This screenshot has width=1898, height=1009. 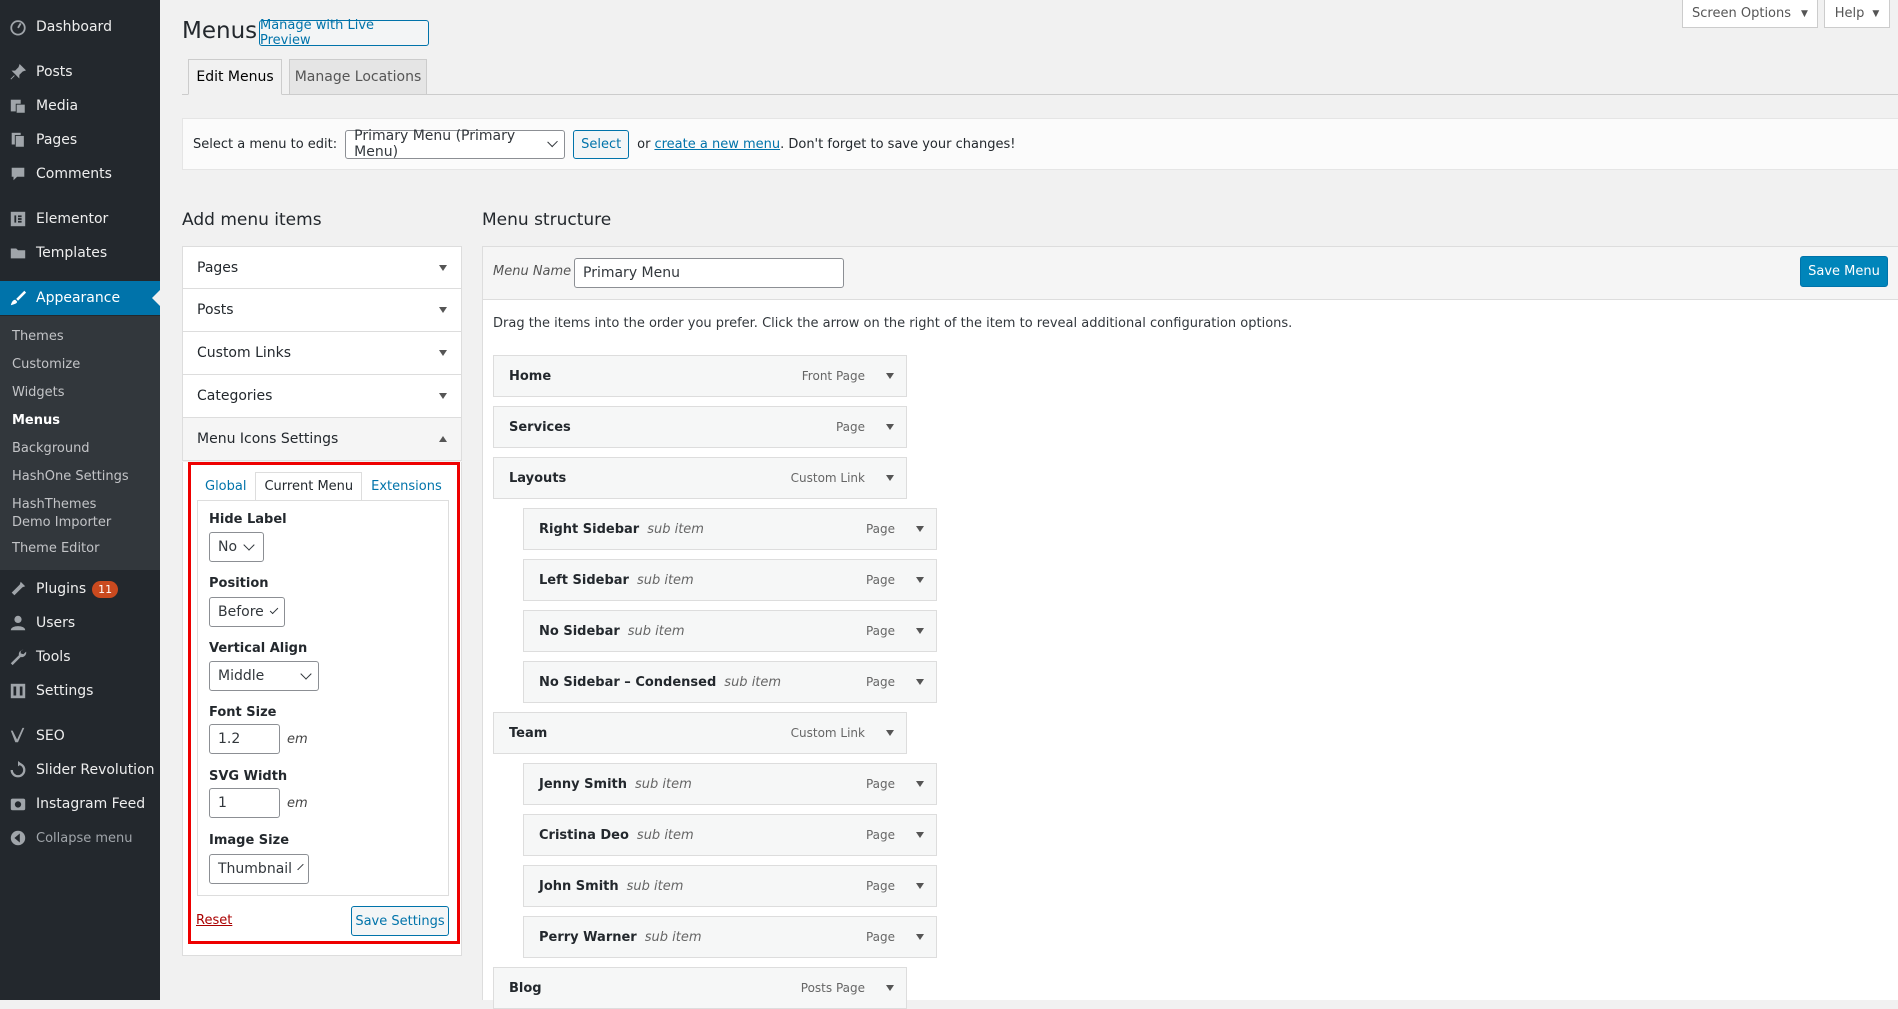 What do you see at coordinates (225, 486) in the screenshot?
I see `tab-global: Global` at bounding box center [225, 486].